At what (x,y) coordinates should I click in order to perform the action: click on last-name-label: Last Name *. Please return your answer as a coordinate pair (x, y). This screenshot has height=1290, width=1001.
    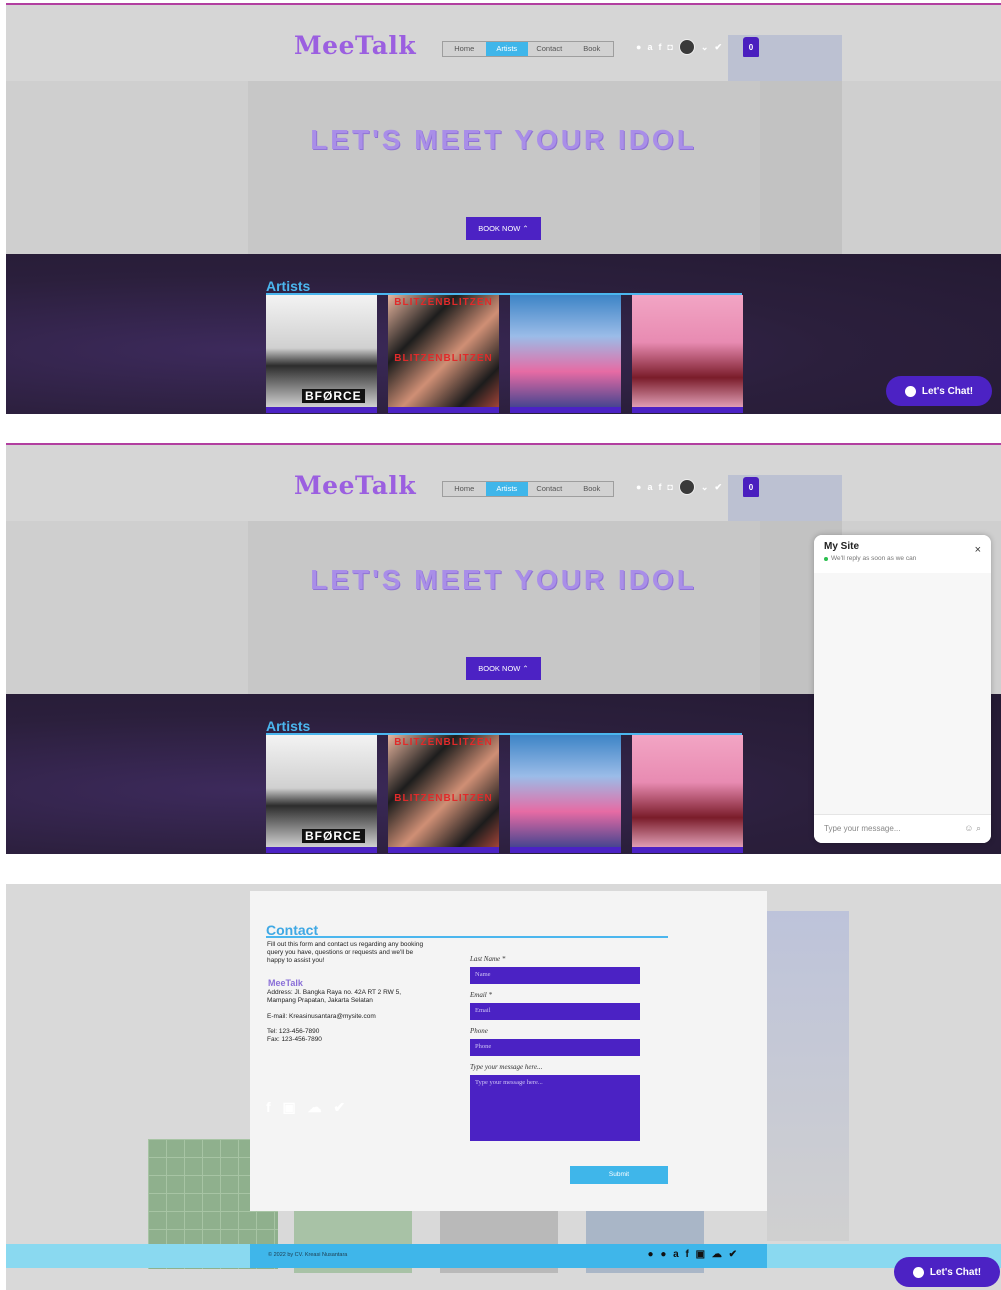
    Looking at the image, I should click on (488, 959).